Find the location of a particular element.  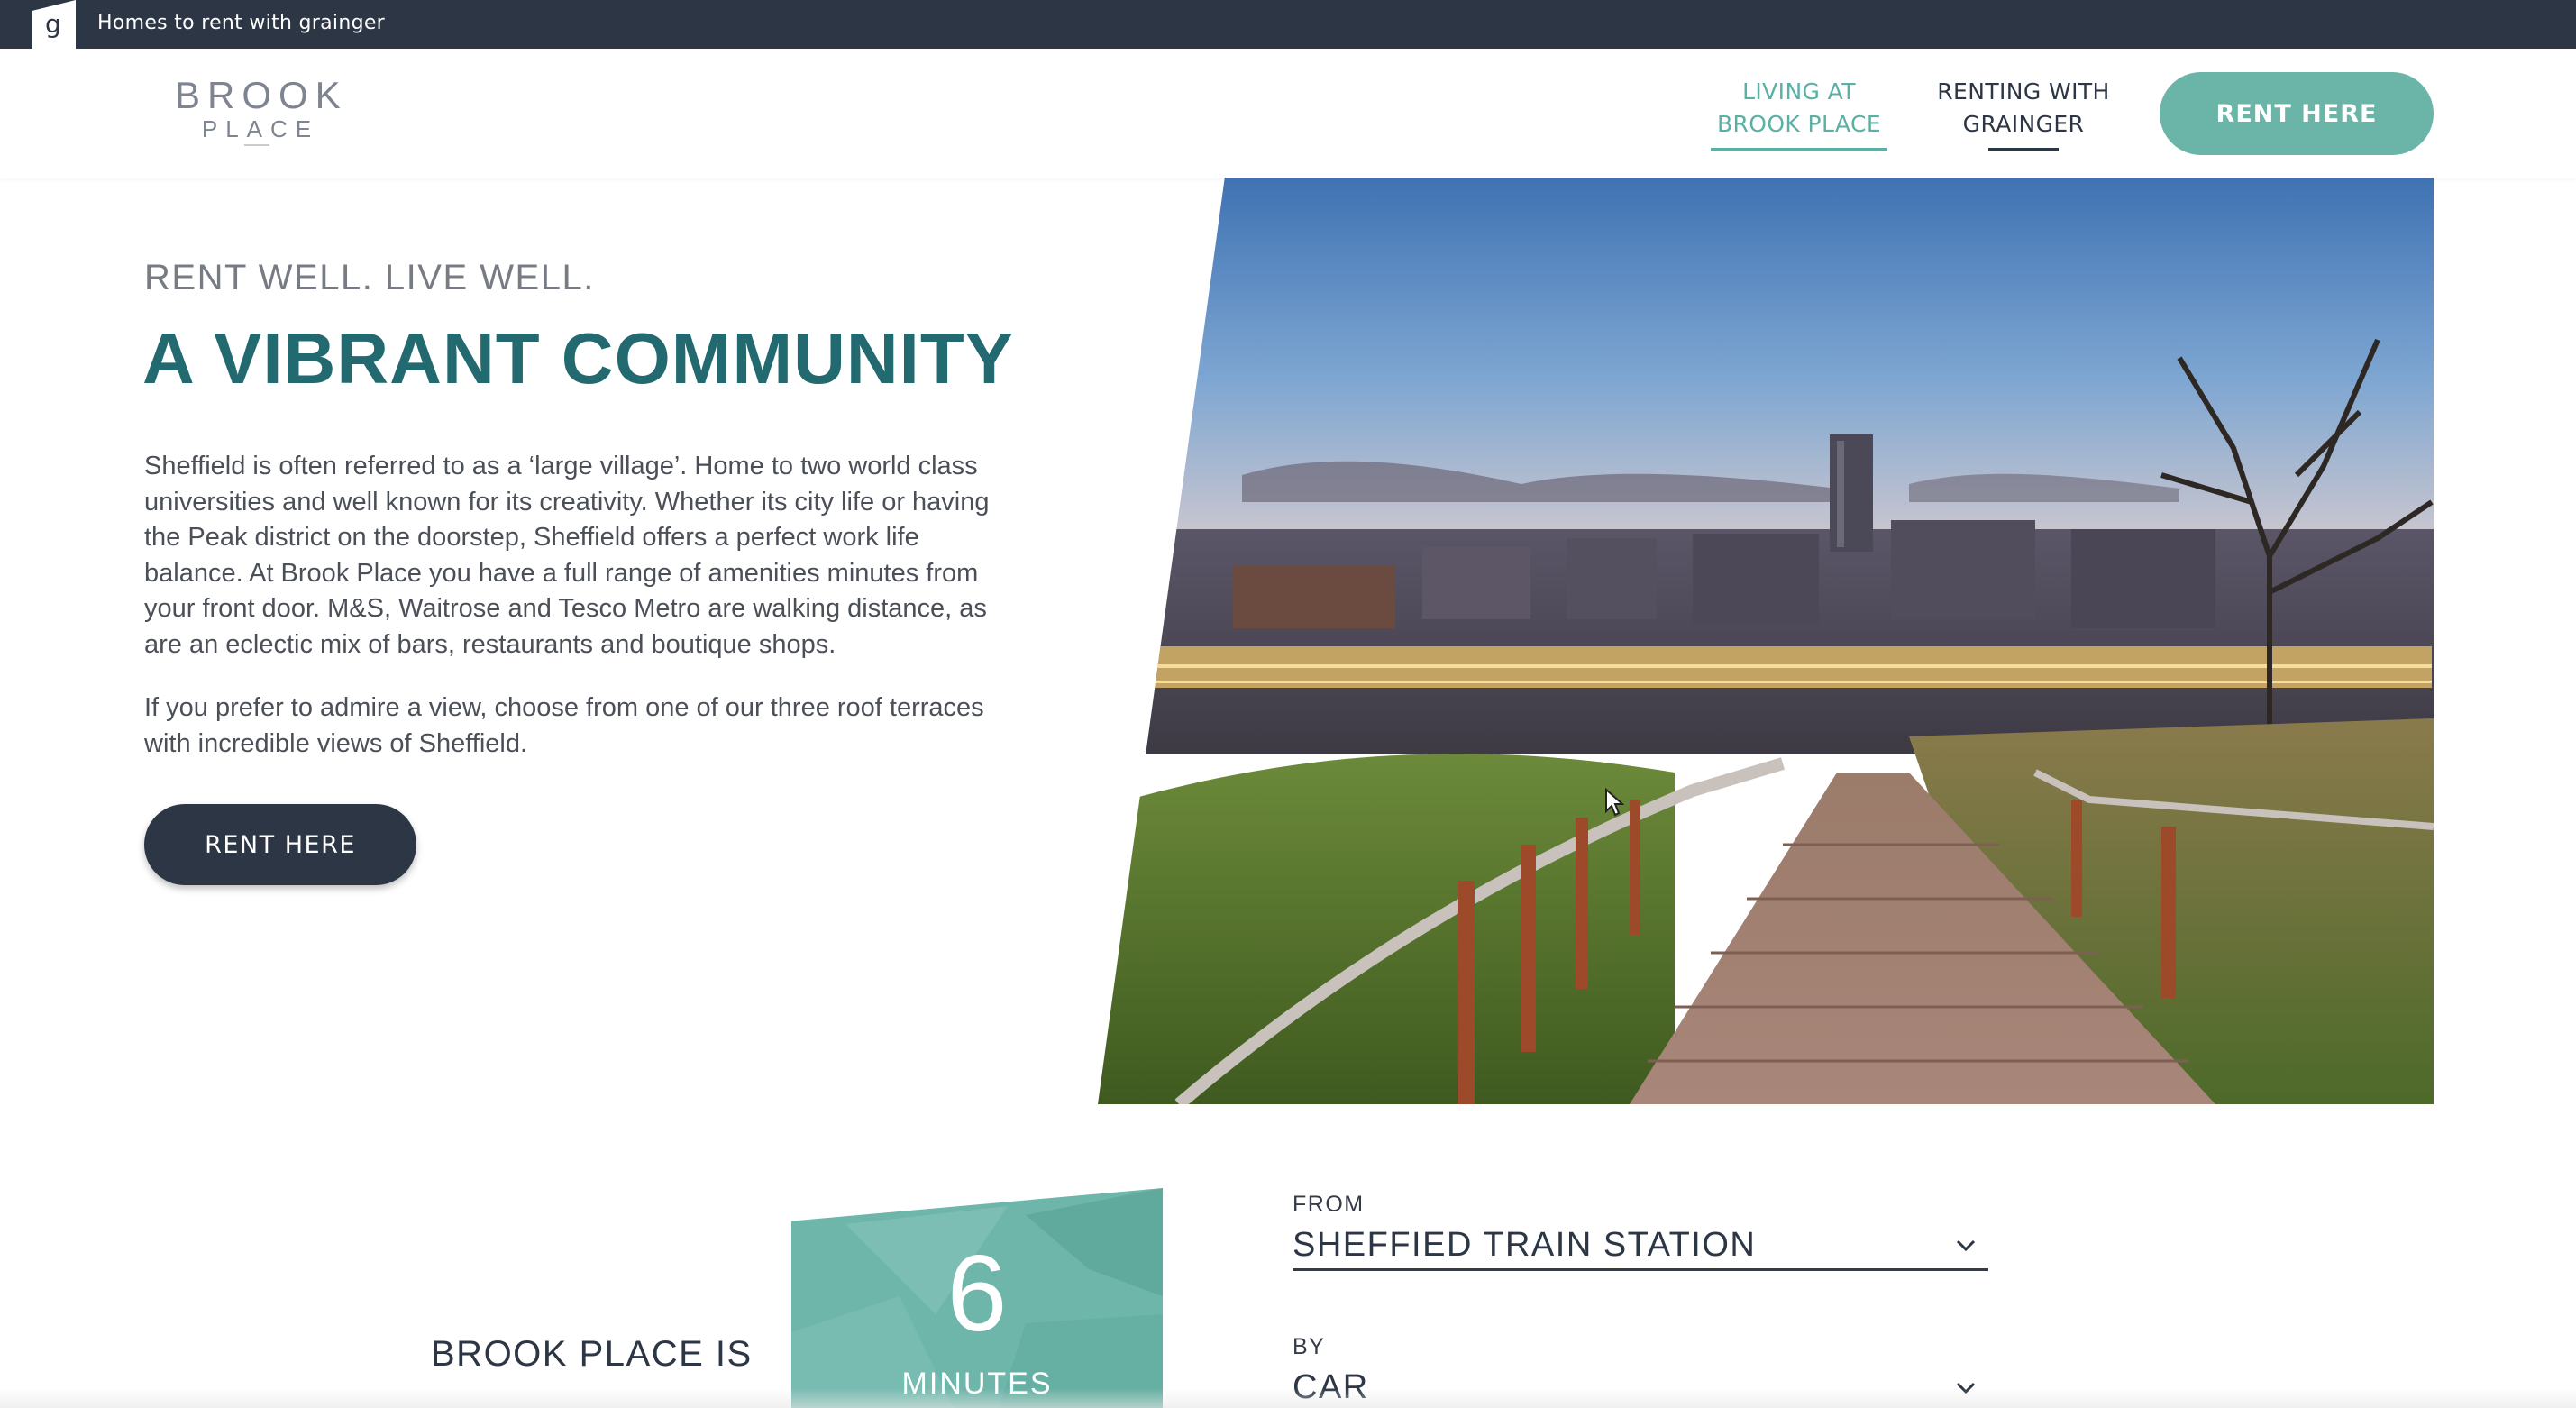

from-label: FROM is located at coordinates (1329, 1204).